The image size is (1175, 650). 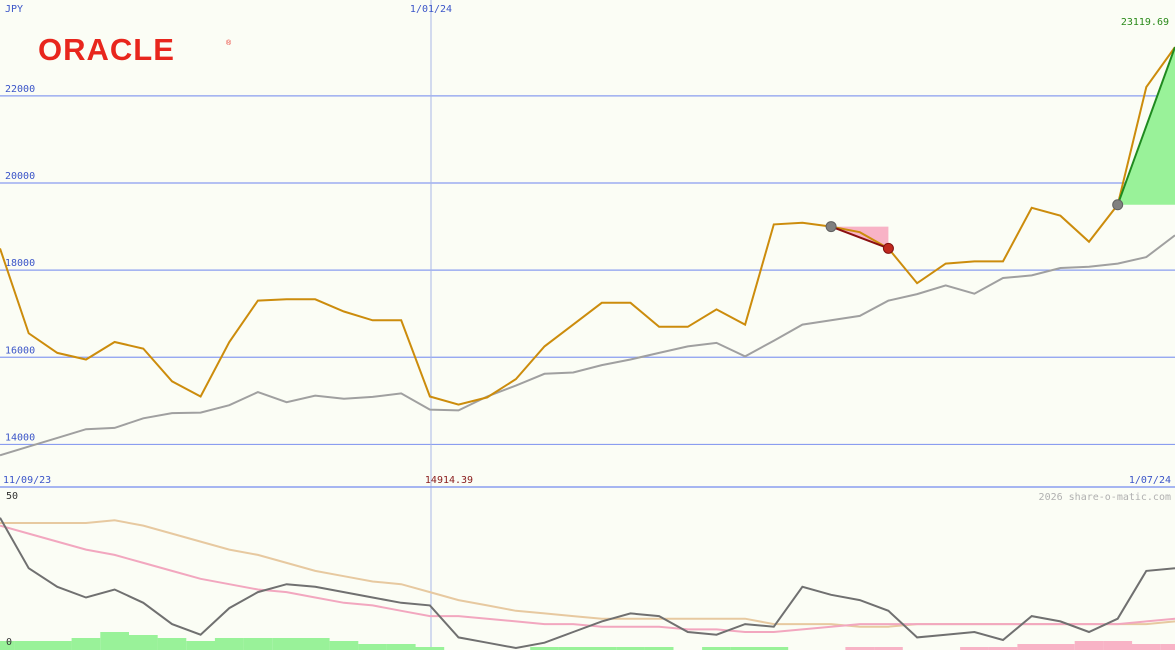 What do you see at coordinates (20, 263) in the screenshot?
I see `y-tick-label: 18000` at bounding box center [20, 263].